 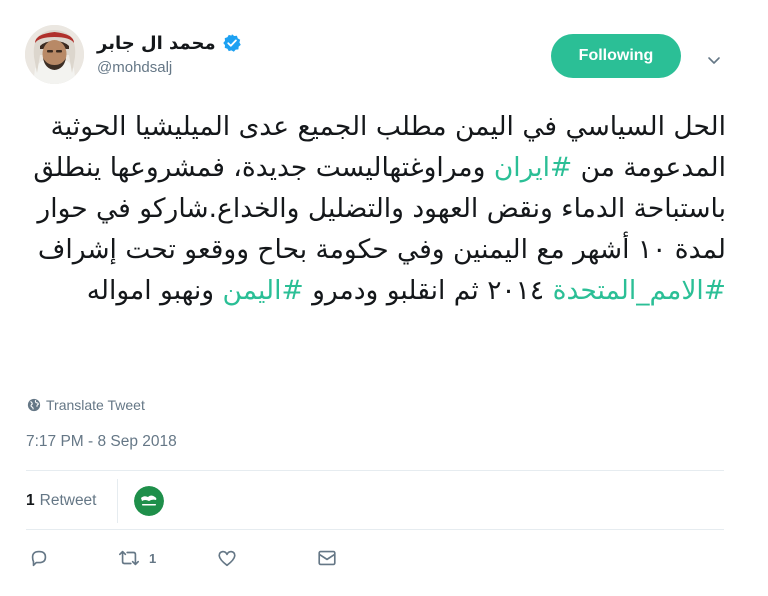 I want to click on author-display-name: محمد ال جابر, so click(x=156, y=43).